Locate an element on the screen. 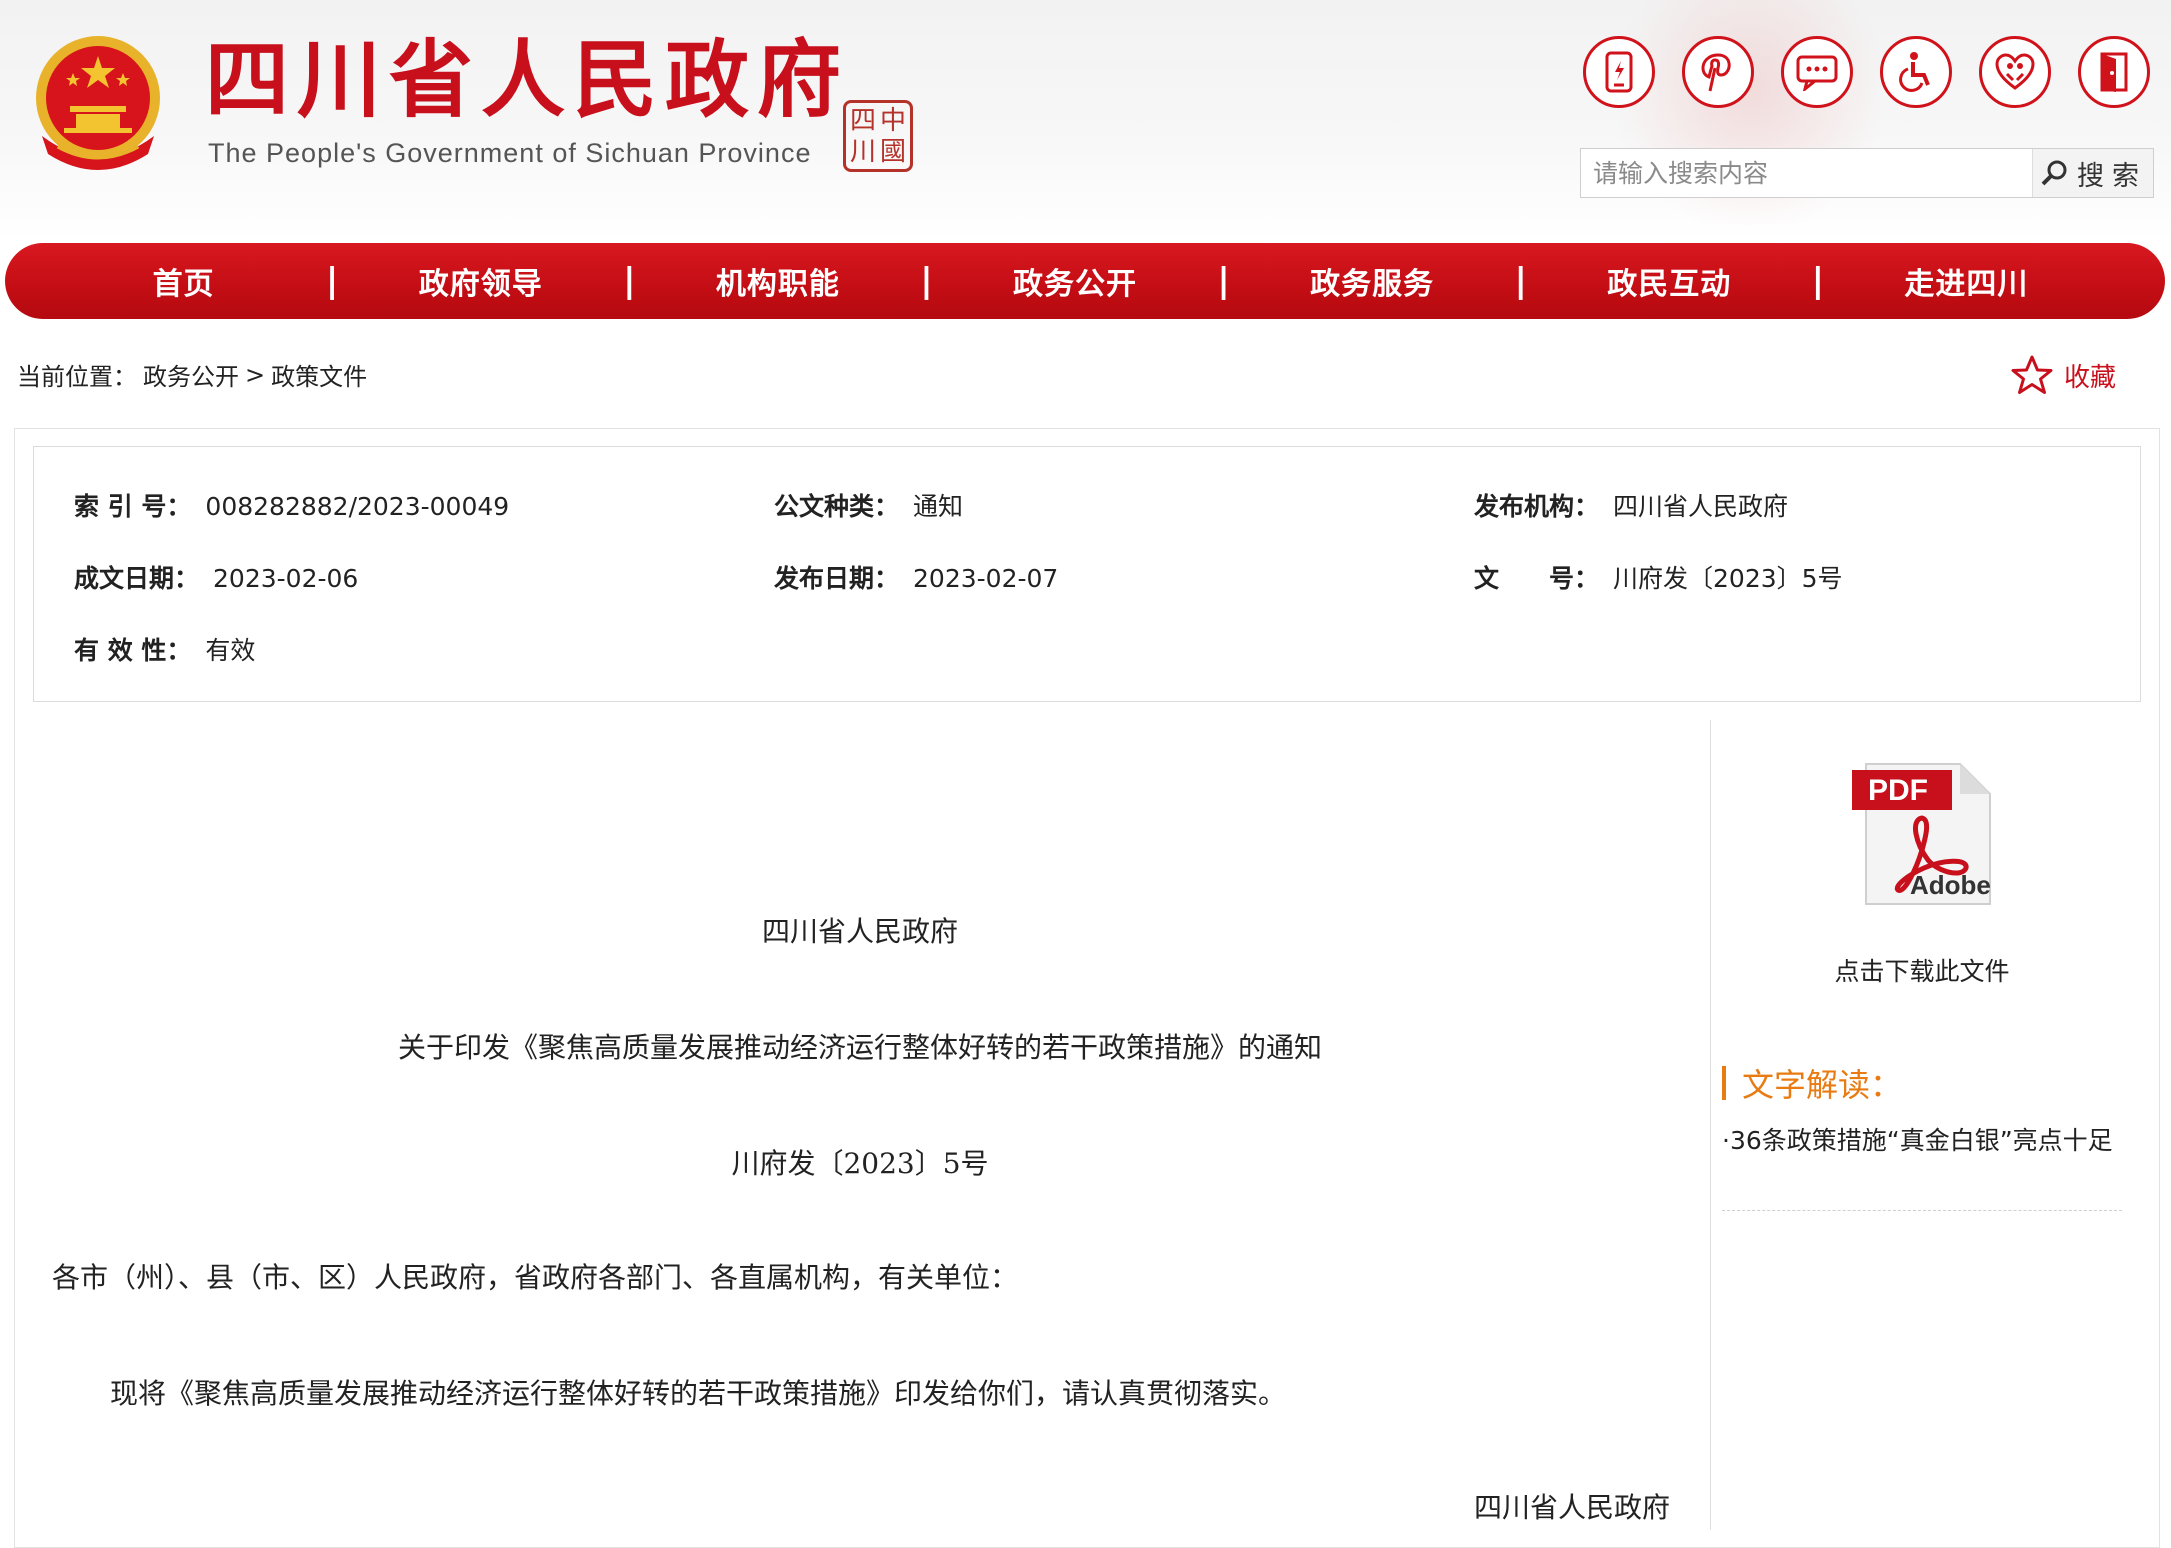  breadcrumb-prefix: 当前位置： is located at coordinates (77, 377).